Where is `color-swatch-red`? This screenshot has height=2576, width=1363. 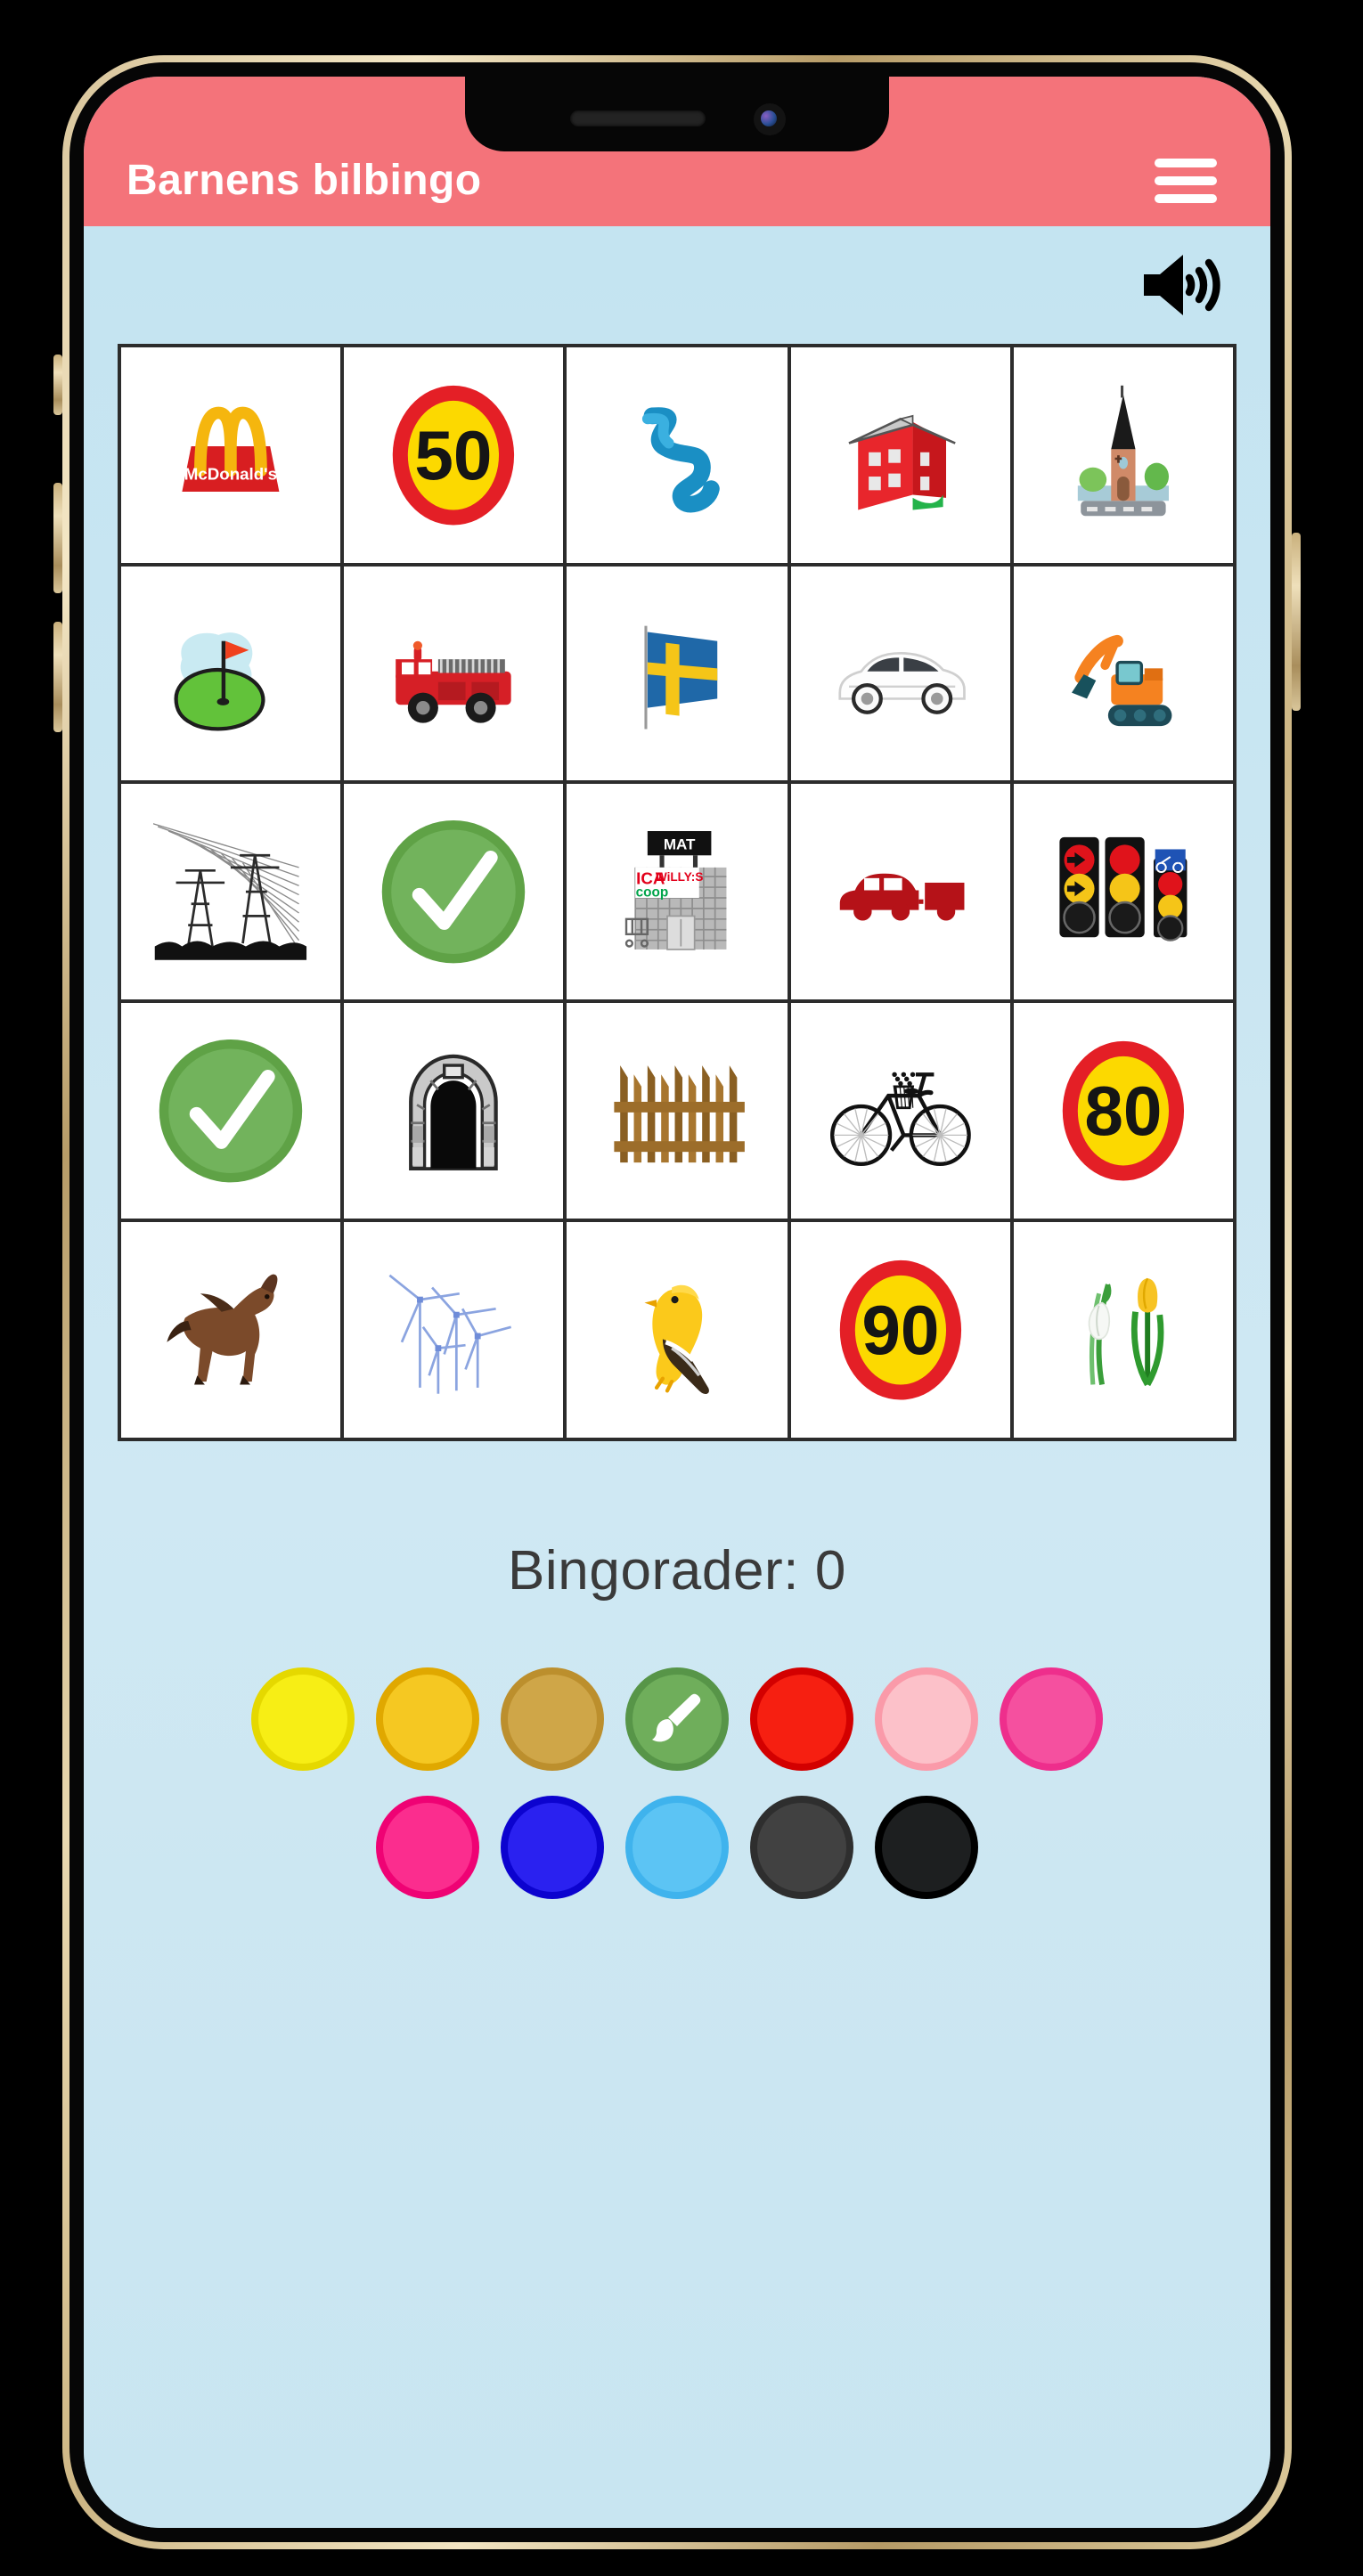
color-swatch-red is located at coordinates (802, 1719).